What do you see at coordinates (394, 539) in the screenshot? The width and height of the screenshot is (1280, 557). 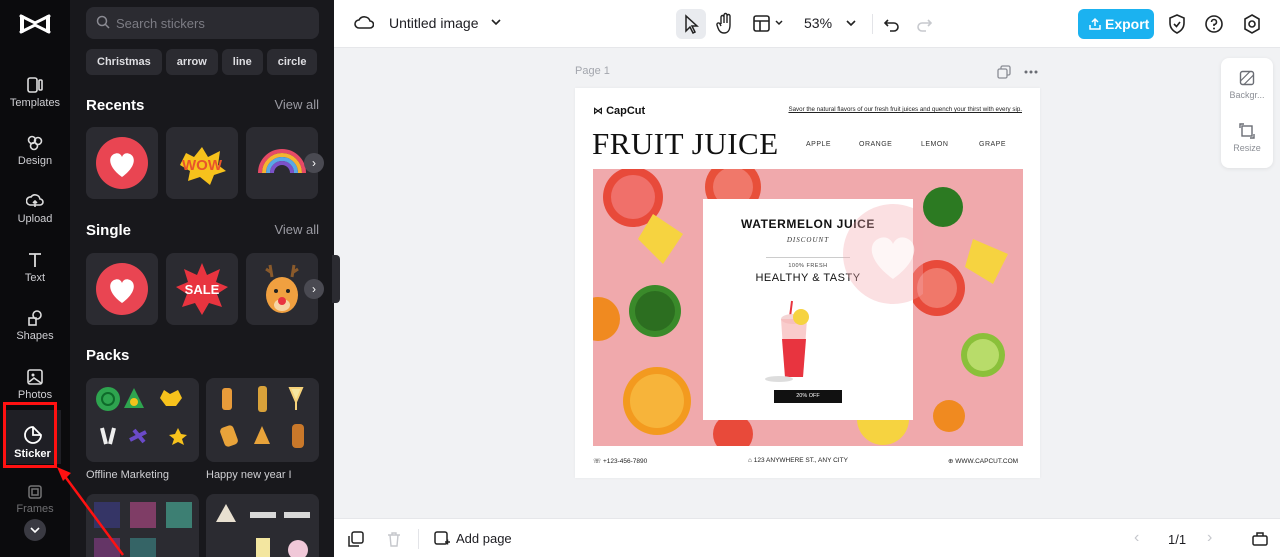 I see `trash-icon` at bounding box center [394, 539].